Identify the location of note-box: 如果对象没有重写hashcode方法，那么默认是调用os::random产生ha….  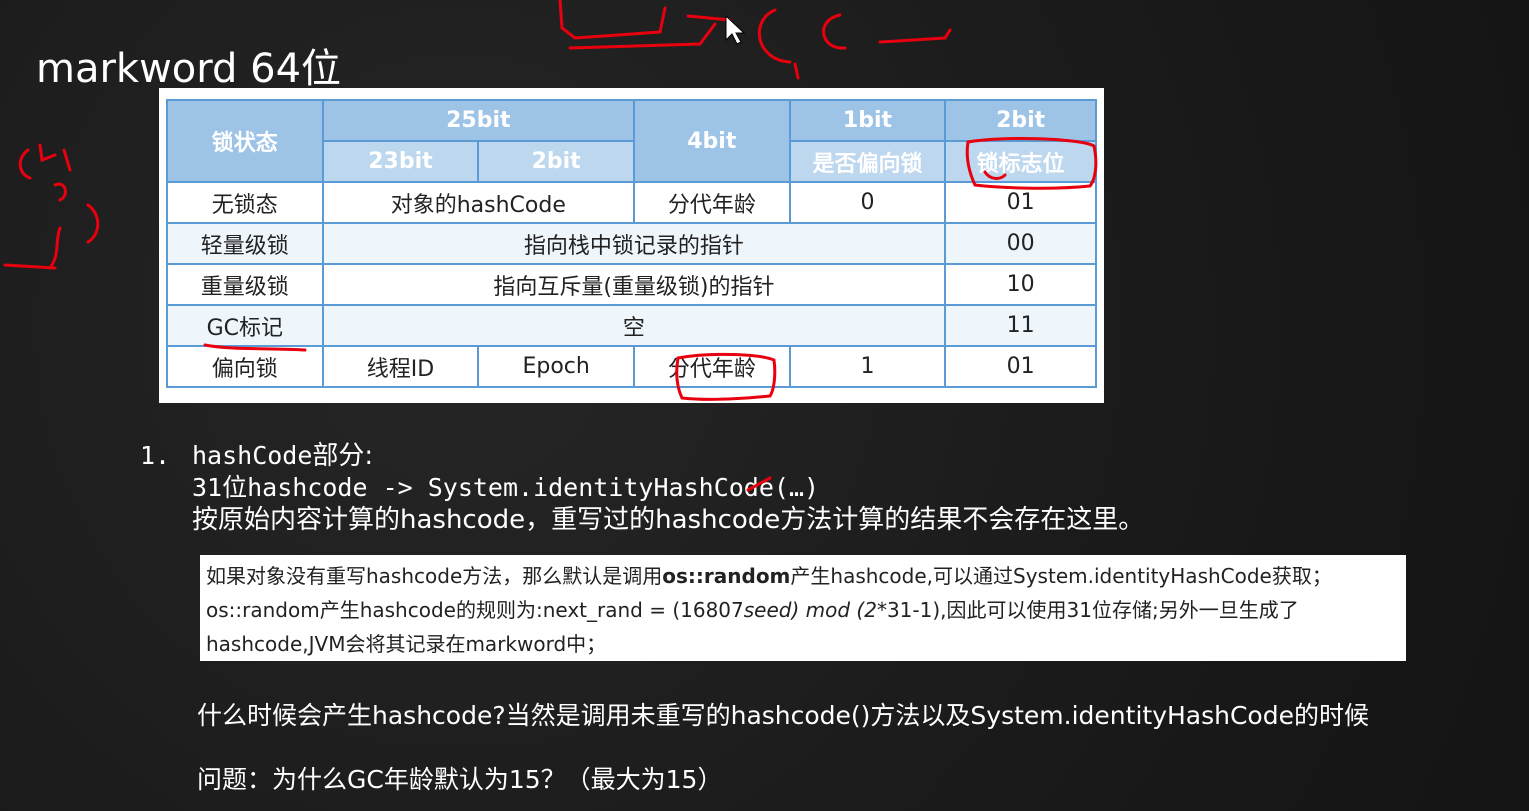
(803, 608).